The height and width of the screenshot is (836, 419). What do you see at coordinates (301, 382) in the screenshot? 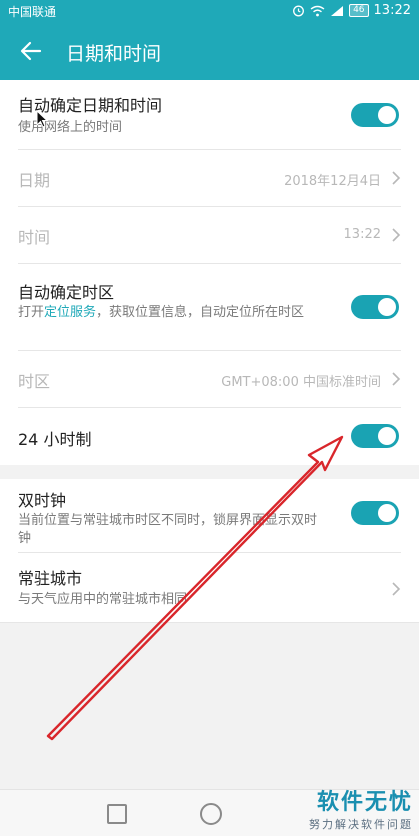
I see `timezone-value: GMT+08:00 中国标准时间` at bounding box center [301, 382].